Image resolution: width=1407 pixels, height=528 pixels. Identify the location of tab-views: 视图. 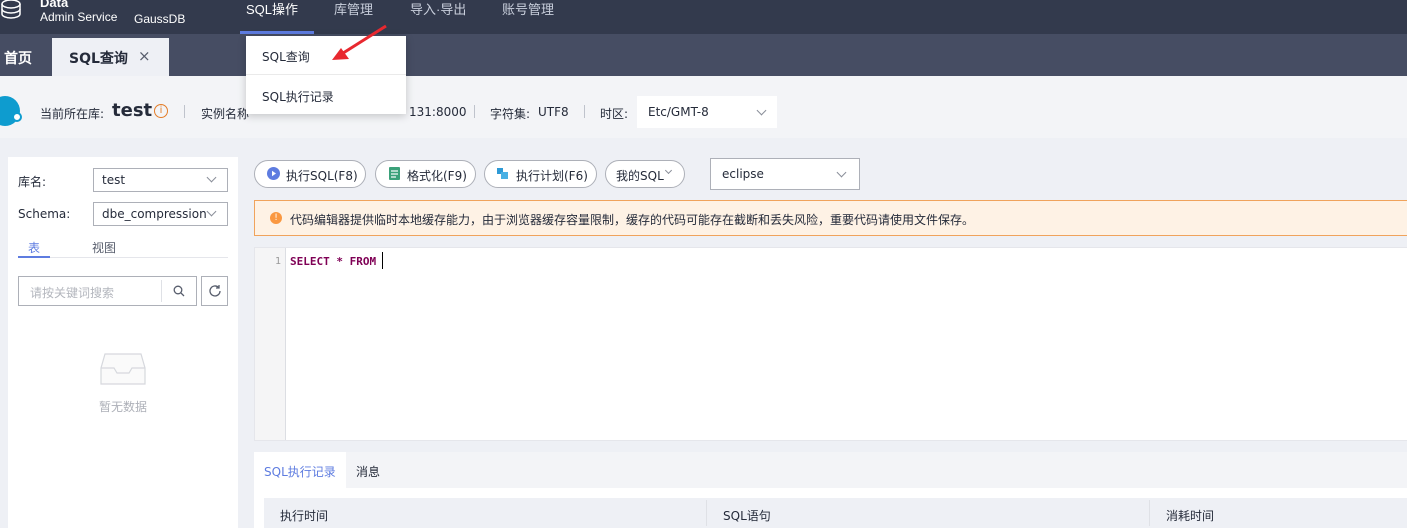
(104, 247).